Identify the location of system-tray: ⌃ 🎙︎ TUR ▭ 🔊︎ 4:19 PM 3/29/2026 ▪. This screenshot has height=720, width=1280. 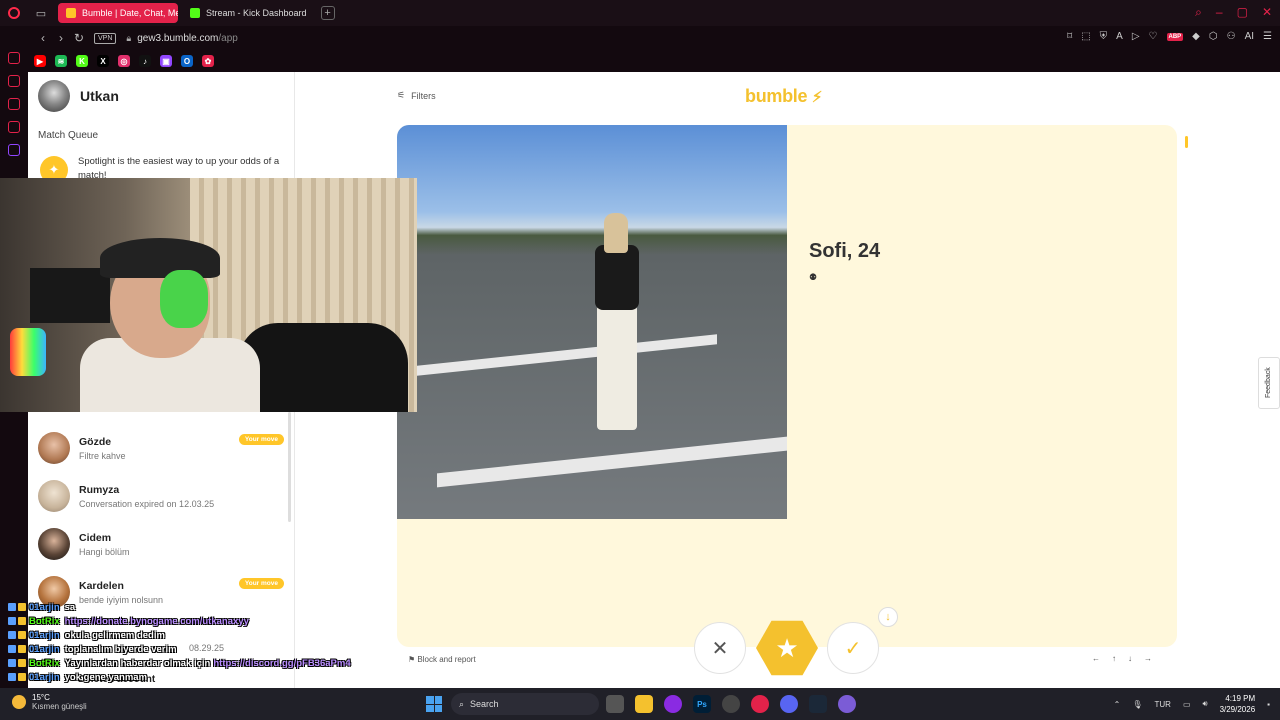
(1192, 704).